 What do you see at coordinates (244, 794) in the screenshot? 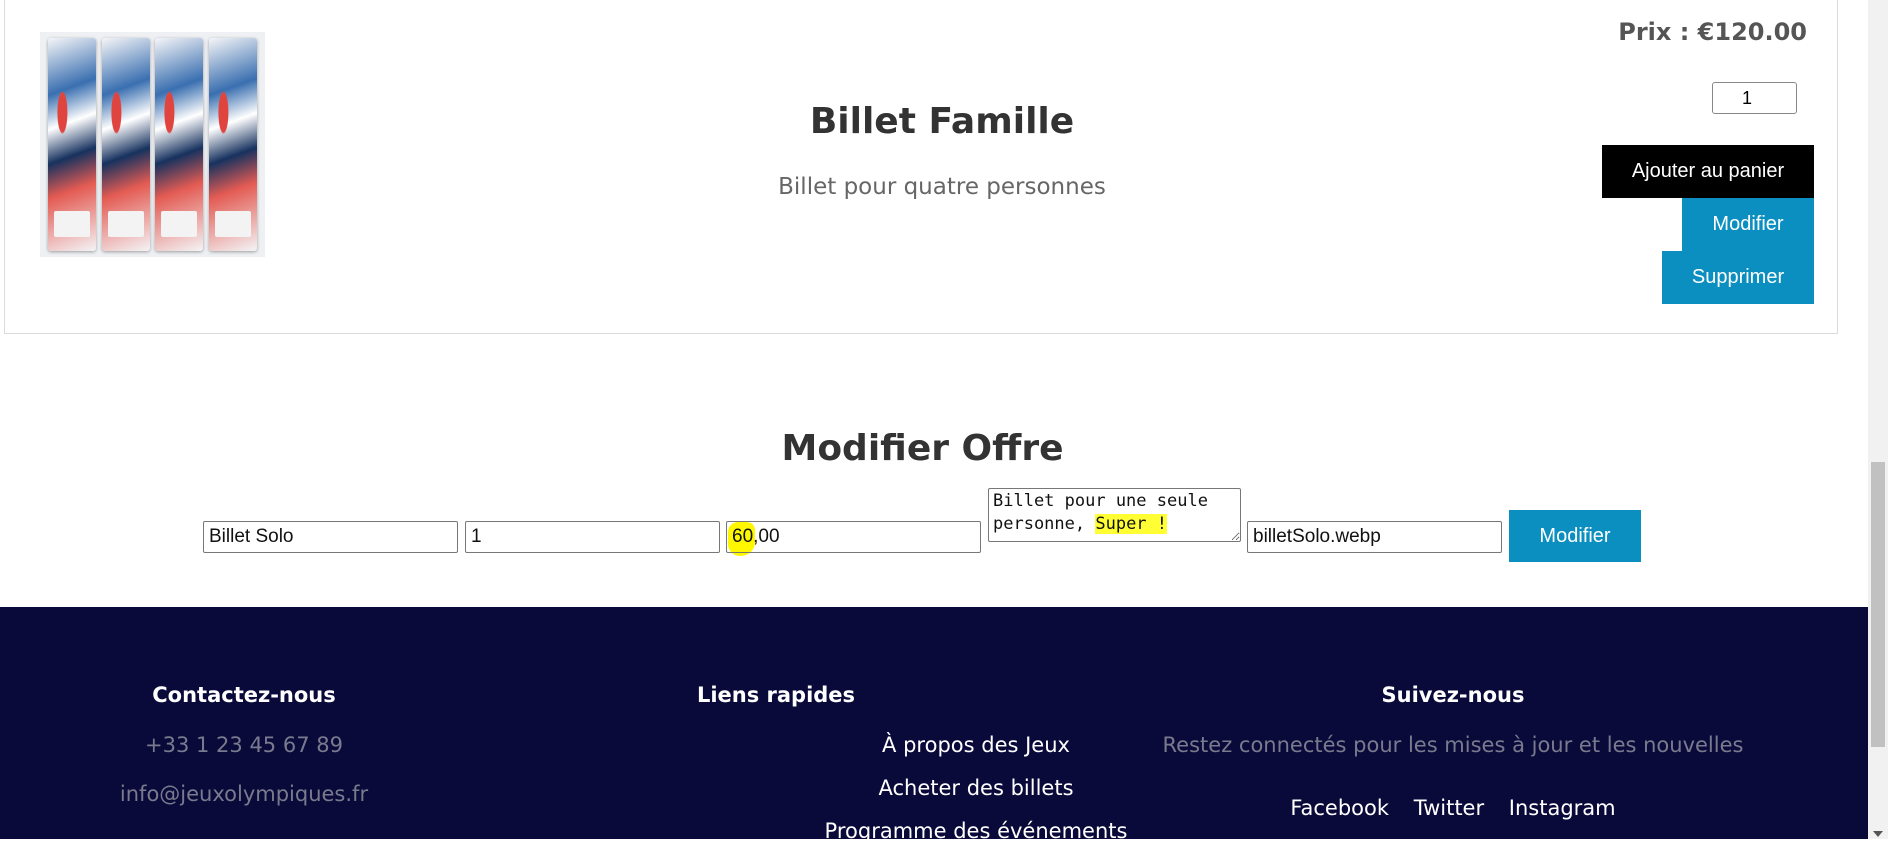
I see `contact-email: info@jeuxolympiques.fr` at bounding box center [244, 794].